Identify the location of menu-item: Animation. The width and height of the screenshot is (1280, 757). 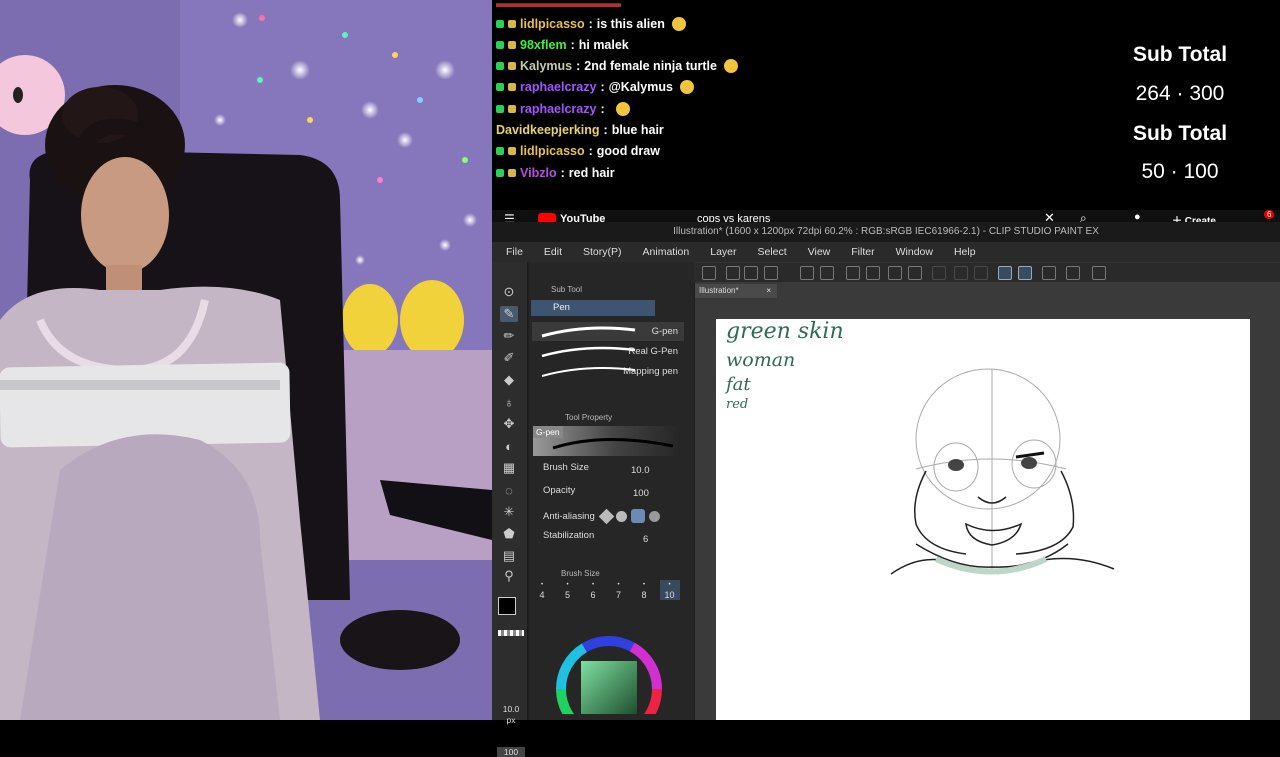
(666, 252).